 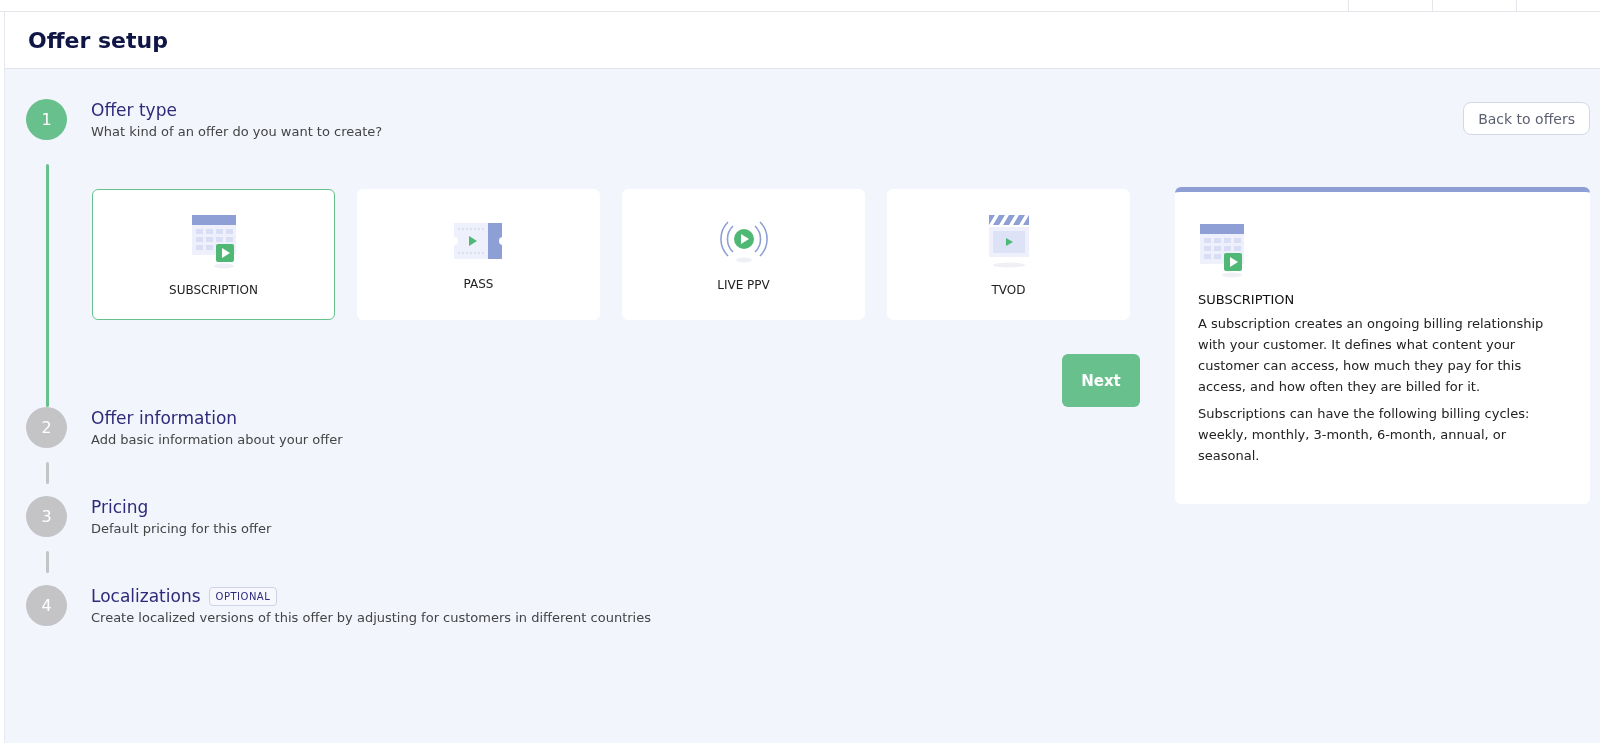 What do you see at coordinates (181, 528) in the screenshot?
I see `step-description: Default pricing for this offer` at bounding box center [181, 528].